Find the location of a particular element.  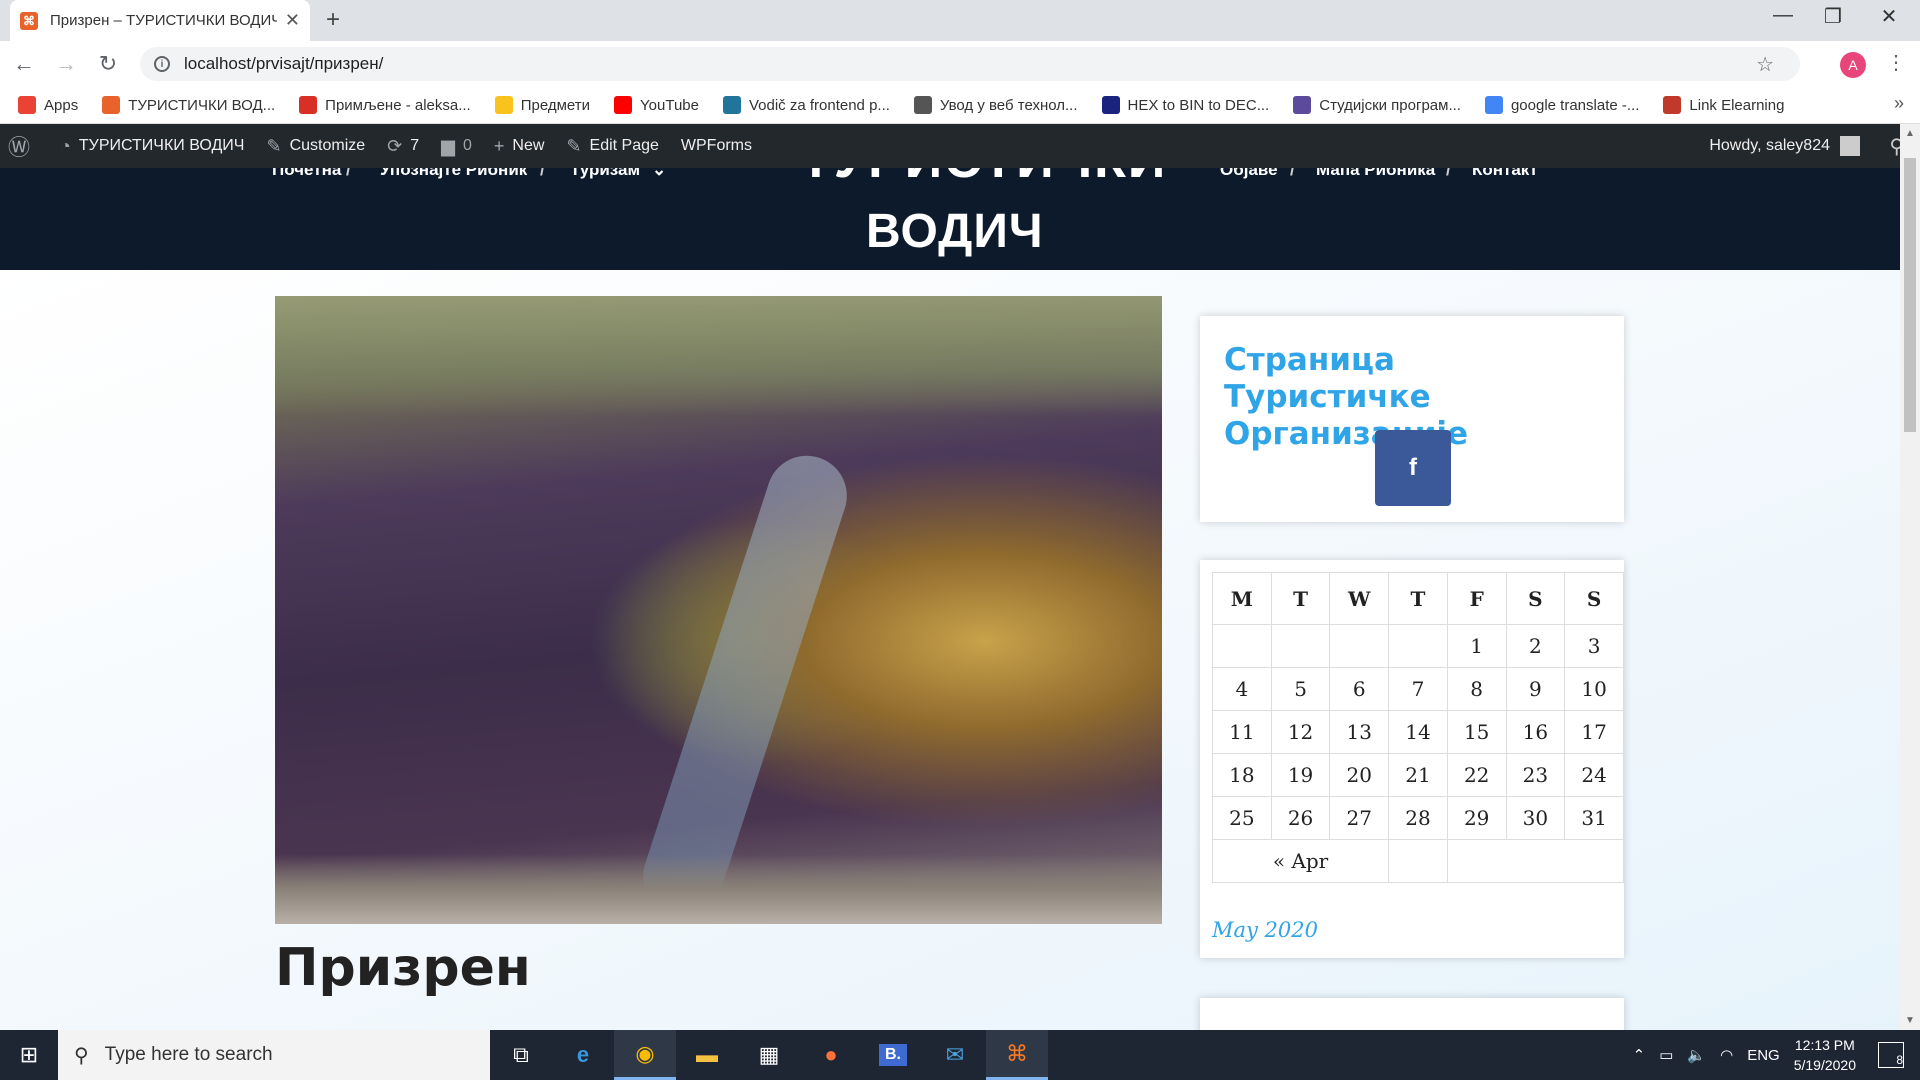

university-icon is located at coordinates (1302, 105).